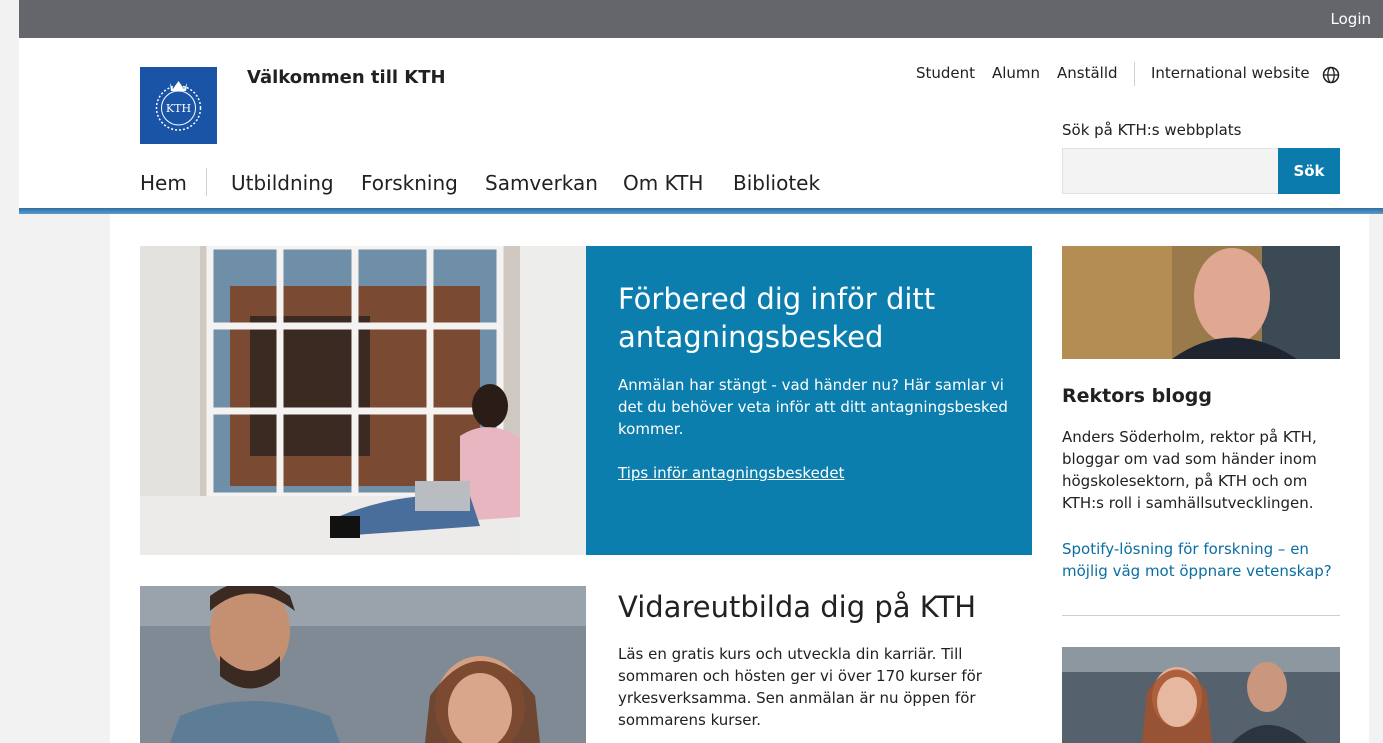  I want to click on globe-icon, so click(1331, 75).